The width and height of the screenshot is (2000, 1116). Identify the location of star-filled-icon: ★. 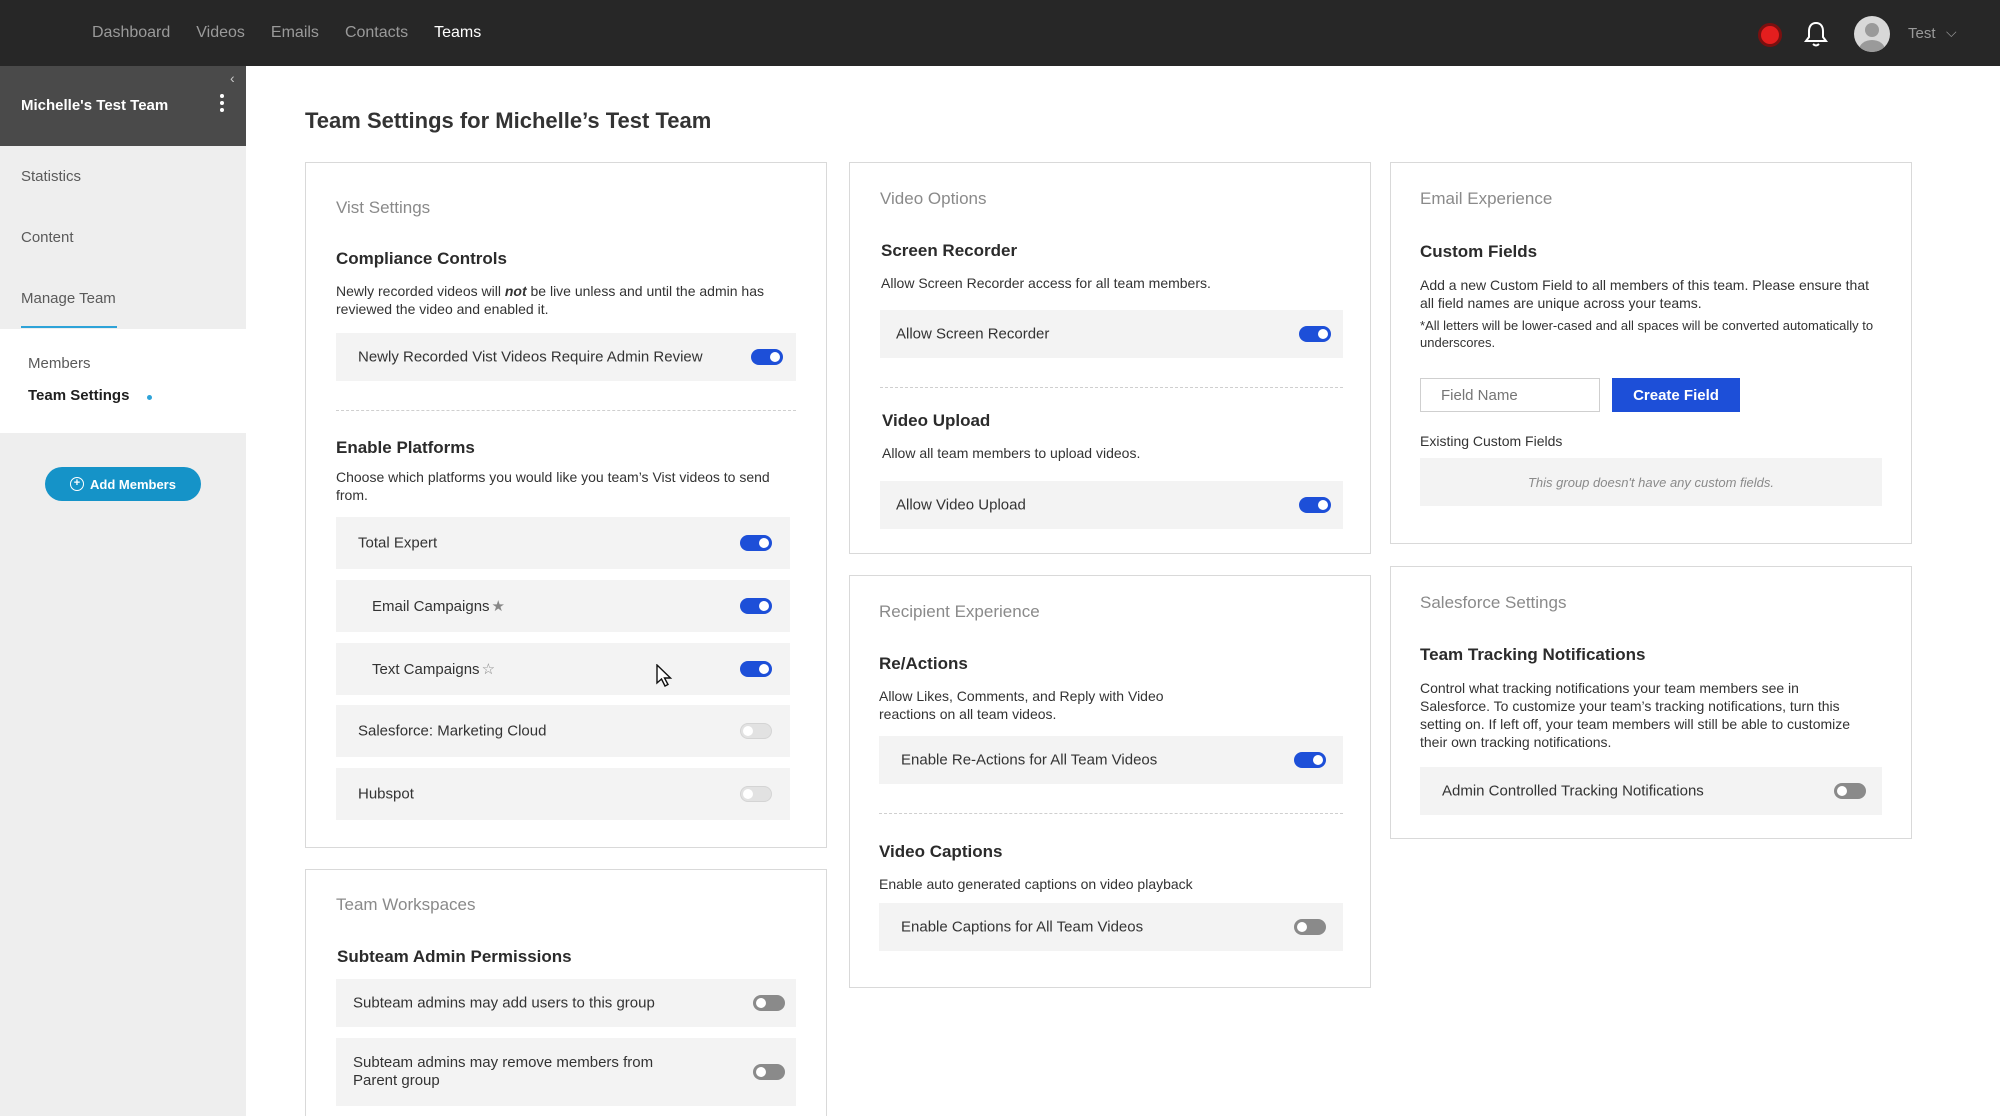
(498, 606).